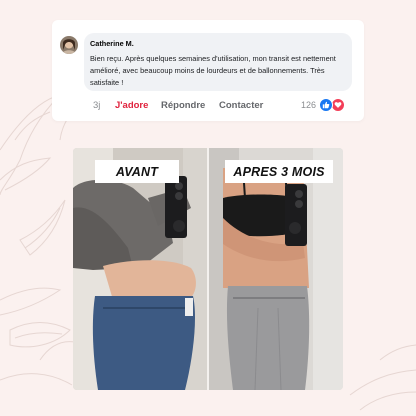 This screenshot has height=416, width=416. What do you see at coordinates (131, 105) in the screenshot?
I see `love-reaction-button: J'adore` at bounding box center [131, 105].